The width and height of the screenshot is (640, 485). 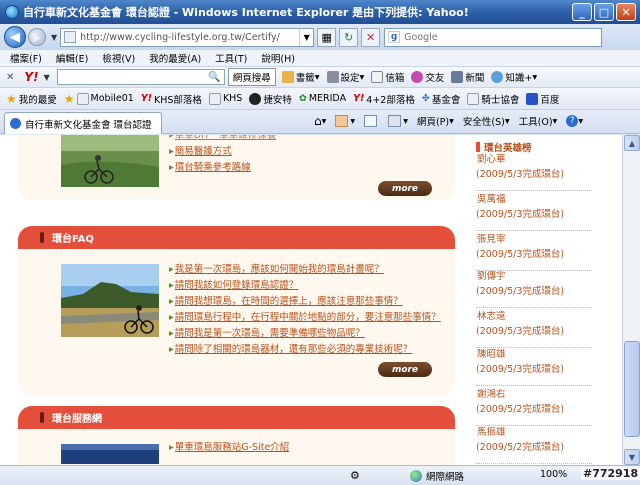 What do you see at coordinates (534, 251) in the screenshot?
I see `hero-item: 張見宰 (2009/5/3完成環台)` at bounding box center [534, 251].